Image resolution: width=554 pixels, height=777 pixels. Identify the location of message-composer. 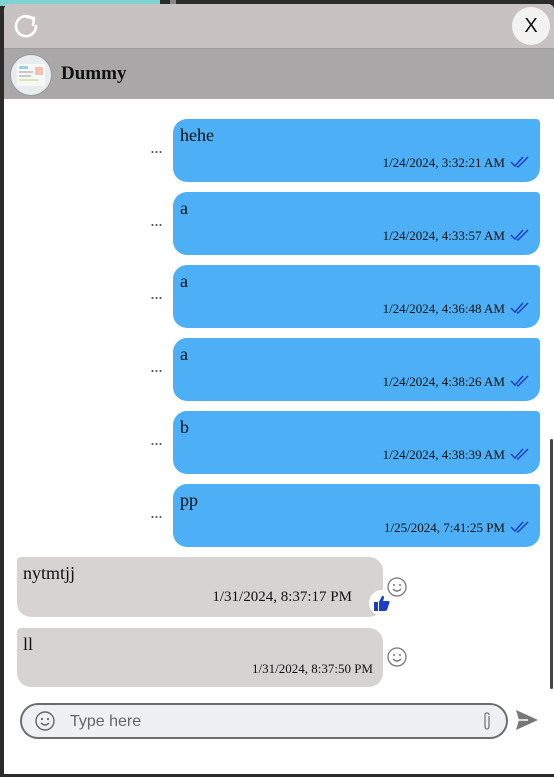
(264, 721).